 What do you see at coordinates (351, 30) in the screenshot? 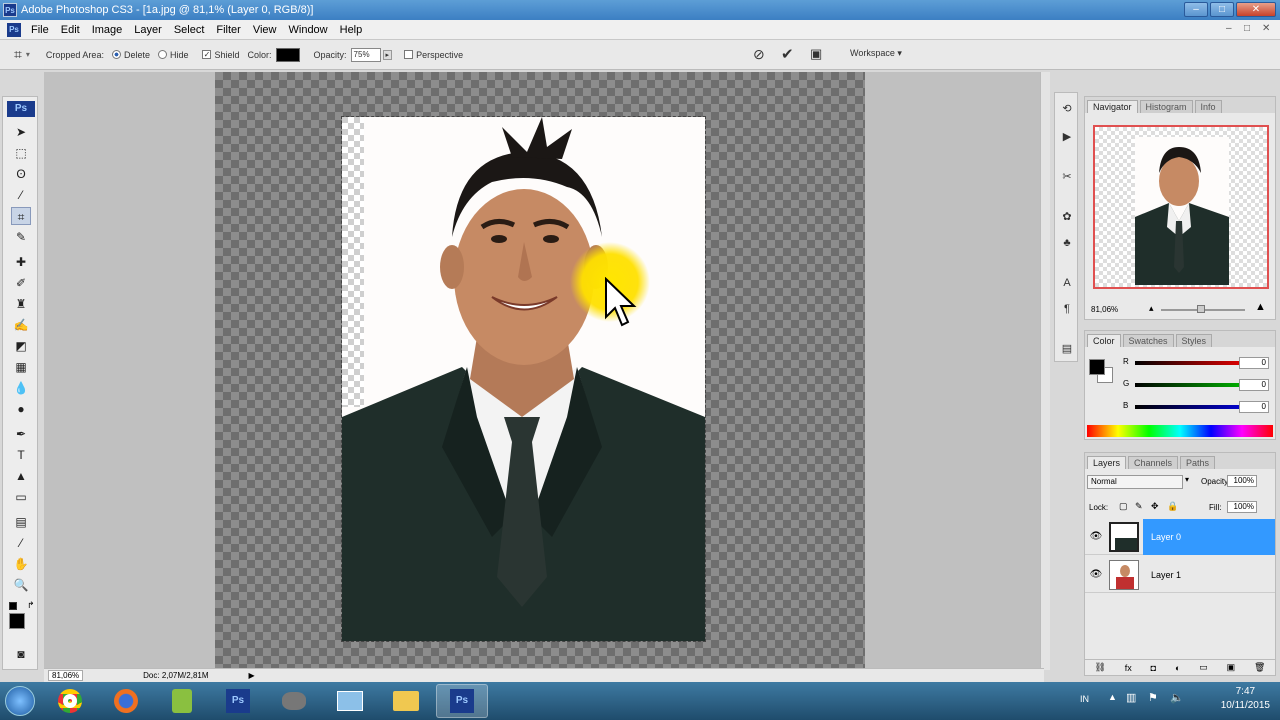
I see `menu-help: Help` at bounding box center [351, 30].